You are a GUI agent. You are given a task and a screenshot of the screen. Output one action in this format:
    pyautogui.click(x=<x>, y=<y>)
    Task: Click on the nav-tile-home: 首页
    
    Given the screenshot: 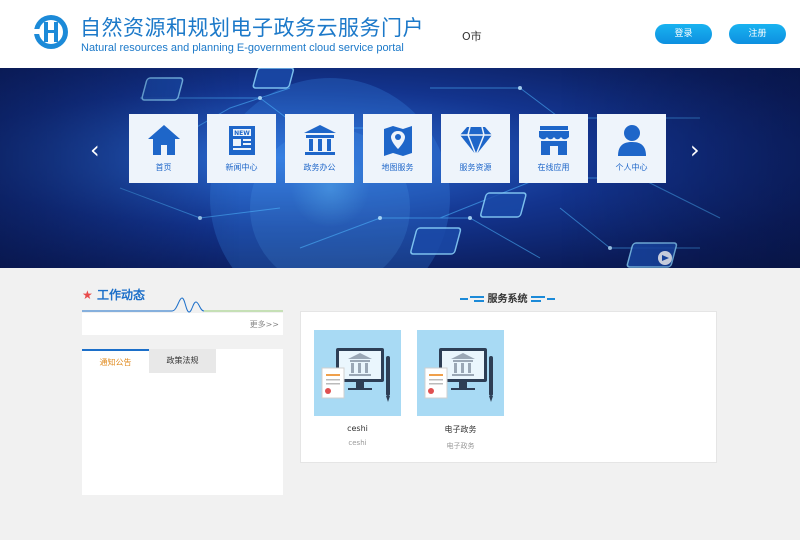 What is the action you would take?
    pyautogui.click(x=163, y=148)
    